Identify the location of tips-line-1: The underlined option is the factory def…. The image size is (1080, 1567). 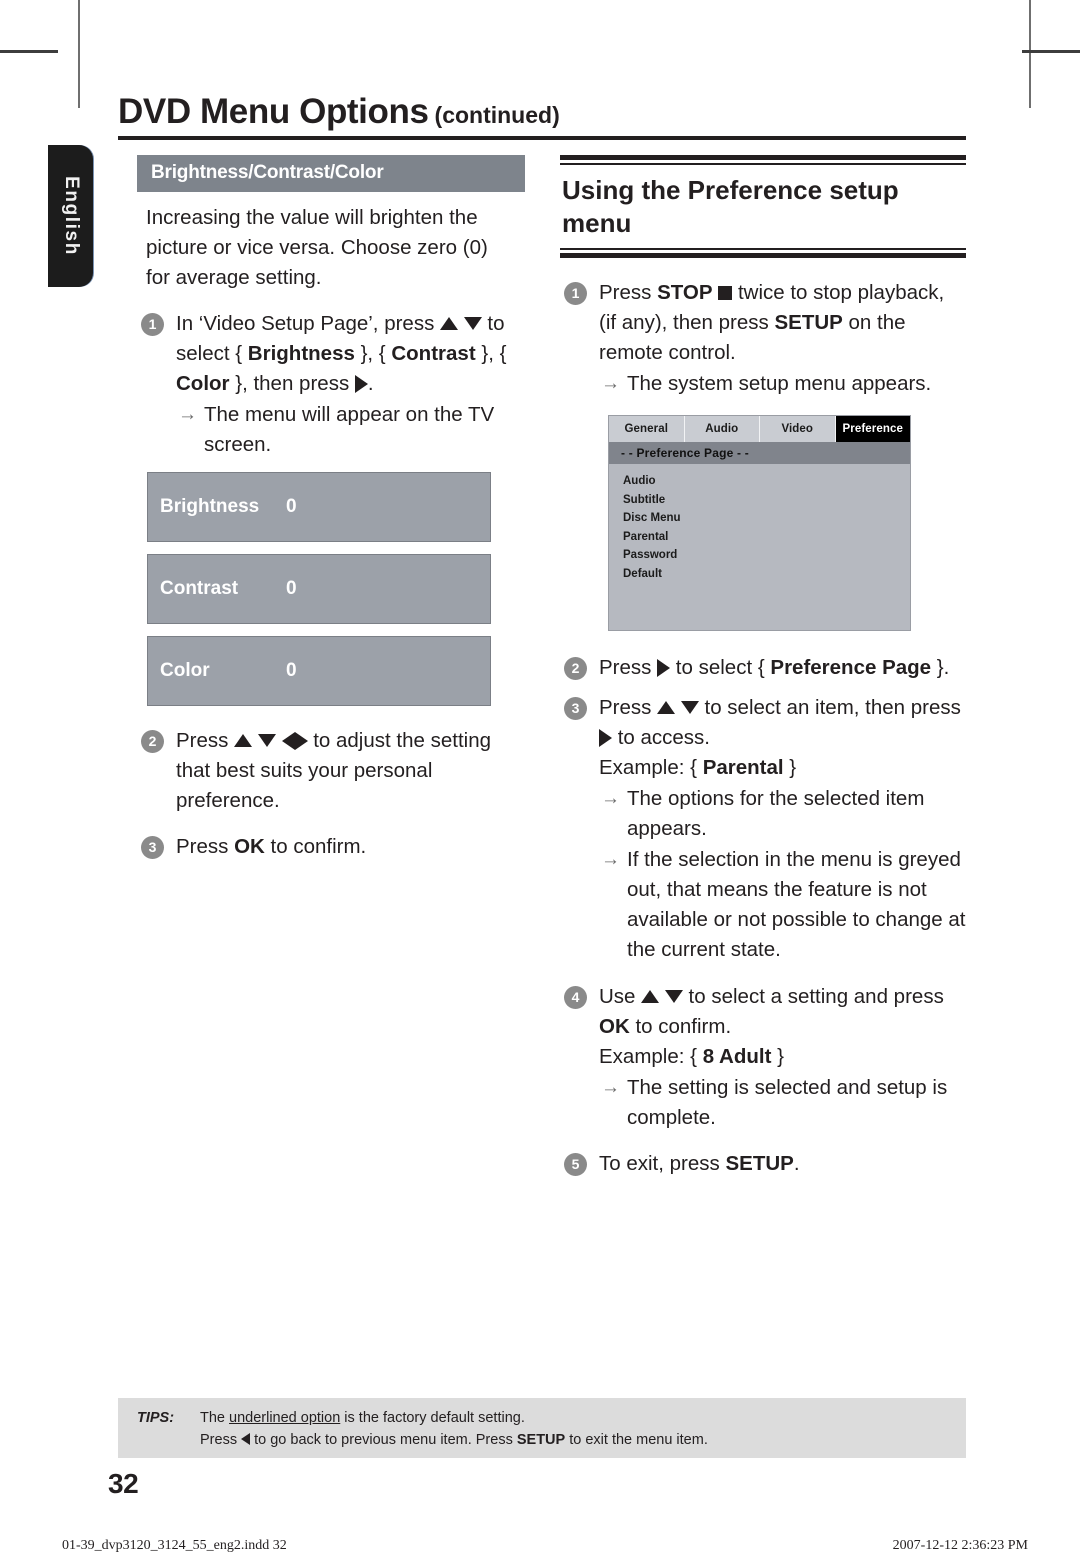
(362, 1418).